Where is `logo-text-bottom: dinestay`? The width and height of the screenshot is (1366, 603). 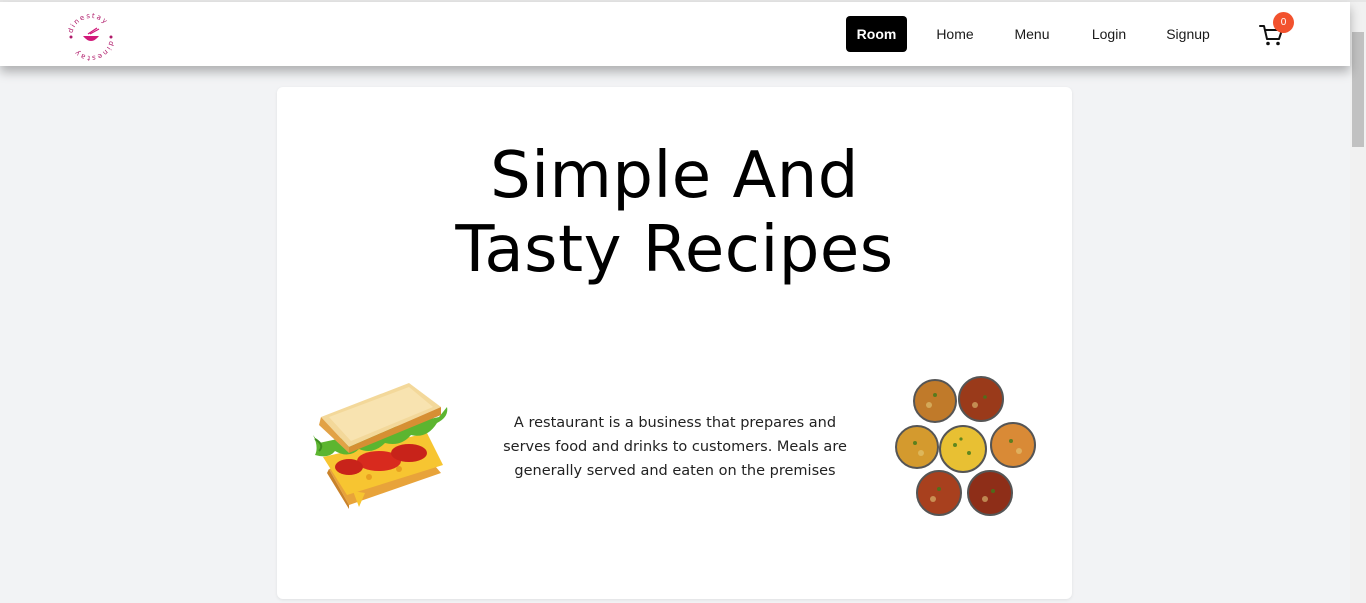
logo-text-bottom: dinestay is located at coordinates (93, 51).